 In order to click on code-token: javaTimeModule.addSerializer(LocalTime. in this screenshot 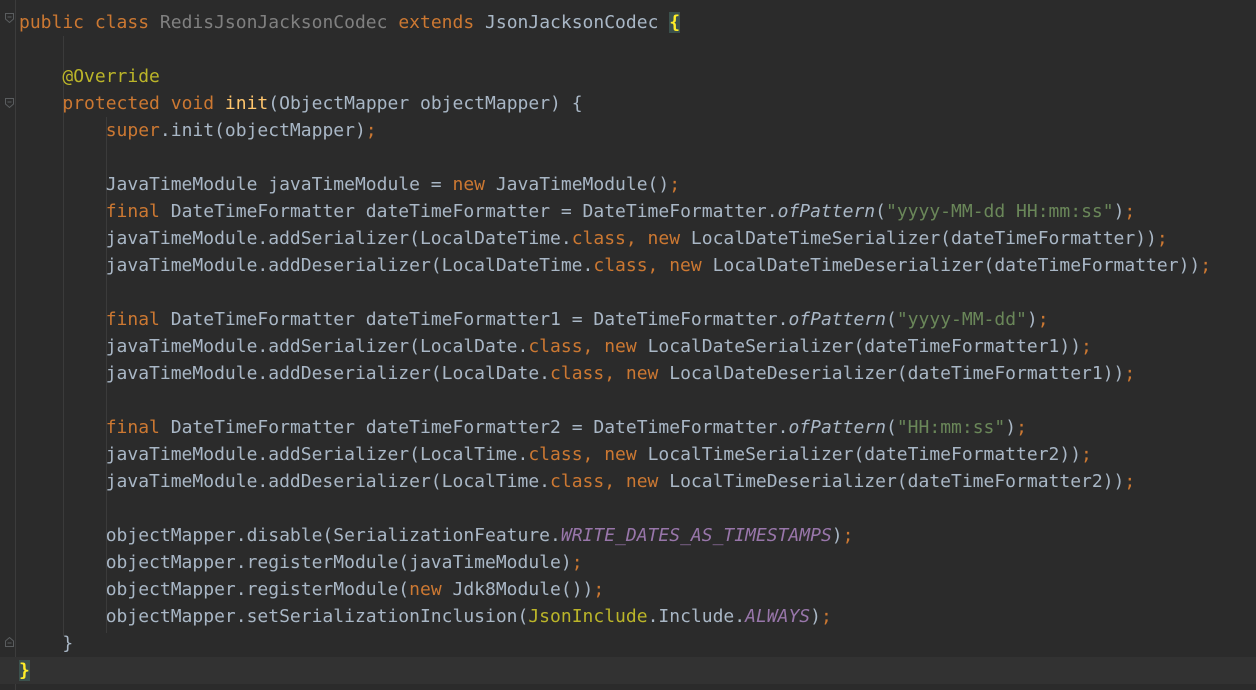, I will do `click(274, 454)`.